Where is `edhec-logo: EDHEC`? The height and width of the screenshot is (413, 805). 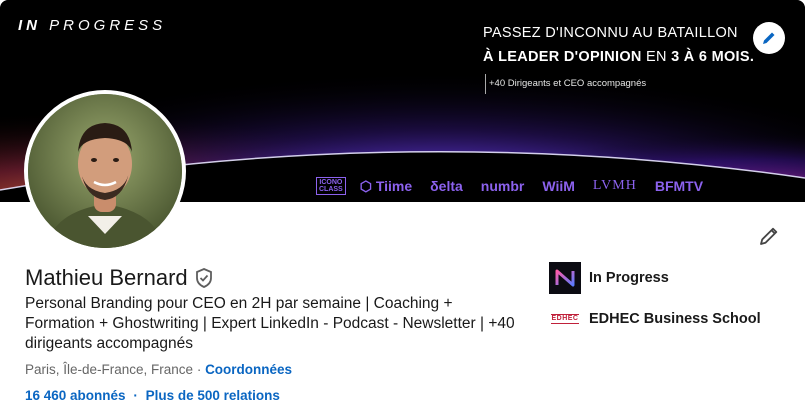
edhec-logo: EDHEC is located at coordinates (565, 319).